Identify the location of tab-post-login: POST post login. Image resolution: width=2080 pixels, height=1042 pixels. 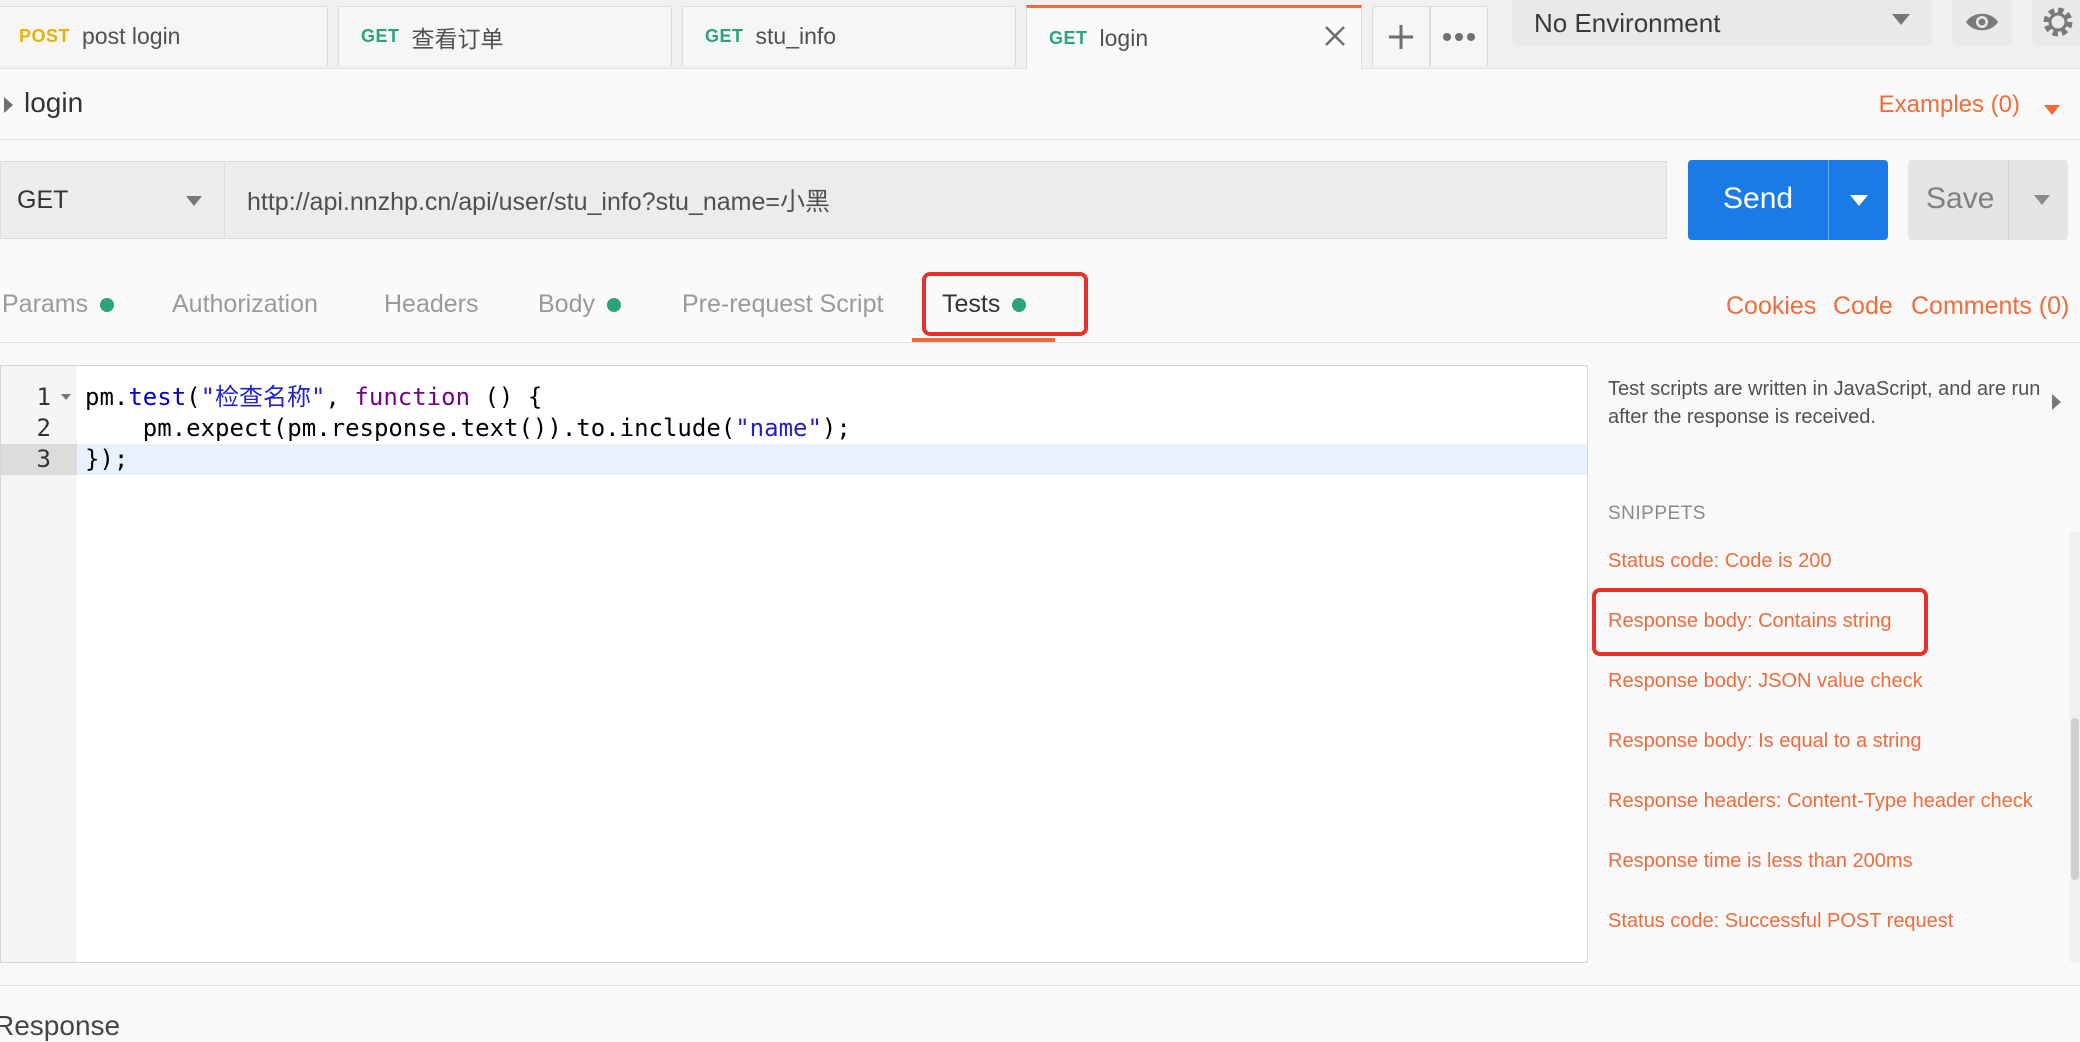
(164, 36).